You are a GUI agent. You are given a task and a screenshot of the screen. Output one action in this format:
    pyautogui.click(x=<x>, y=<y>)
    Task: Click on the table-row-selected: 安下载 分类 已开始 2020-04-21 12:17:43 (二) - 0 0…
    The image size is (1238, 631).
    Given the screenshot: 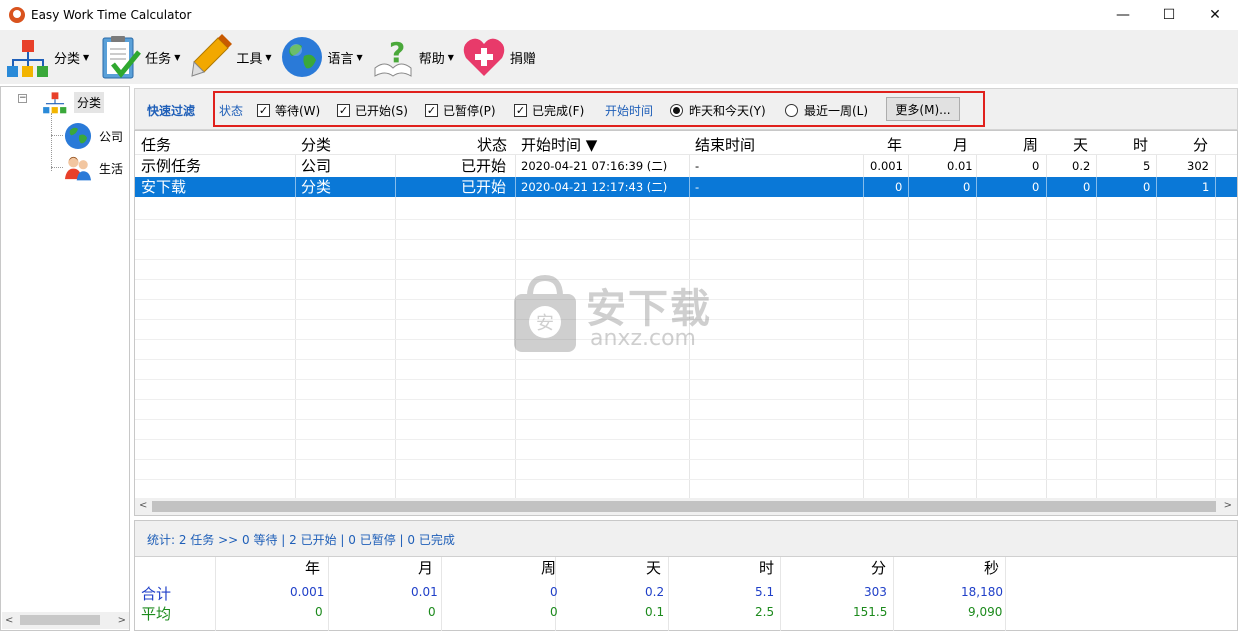 What is the action you would take?
    pyautogui.click(x=686, y=187)
    